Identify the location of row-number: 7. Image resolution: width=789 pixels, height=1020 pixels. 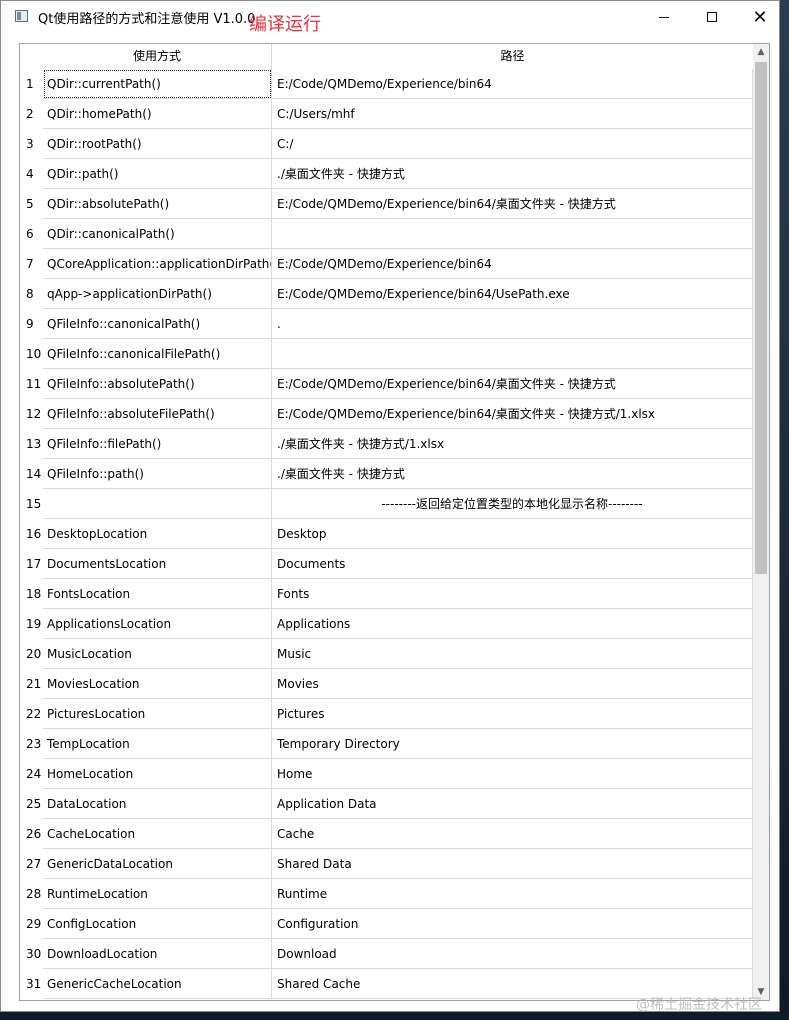
(31, 264).